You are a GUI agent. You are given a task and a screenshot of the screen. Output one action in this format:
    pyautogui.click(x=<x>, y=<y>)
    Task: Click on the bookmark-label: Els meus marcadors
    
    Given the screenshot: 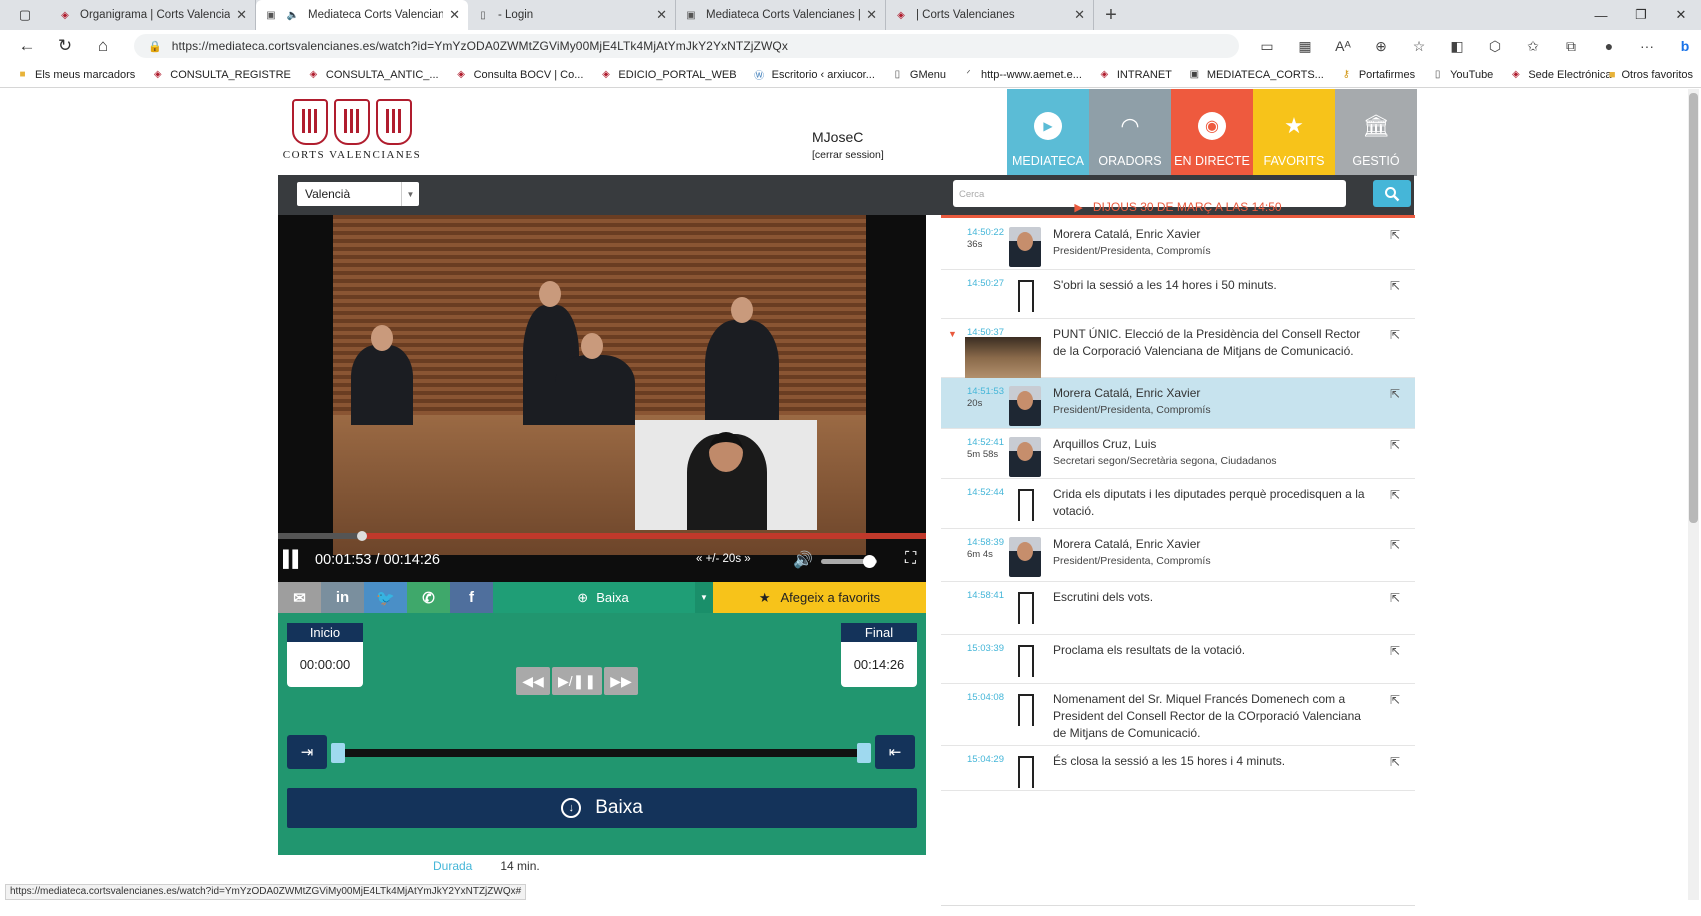 What is the action you would take?
    pyautogui.click(x=85, y=75)
    